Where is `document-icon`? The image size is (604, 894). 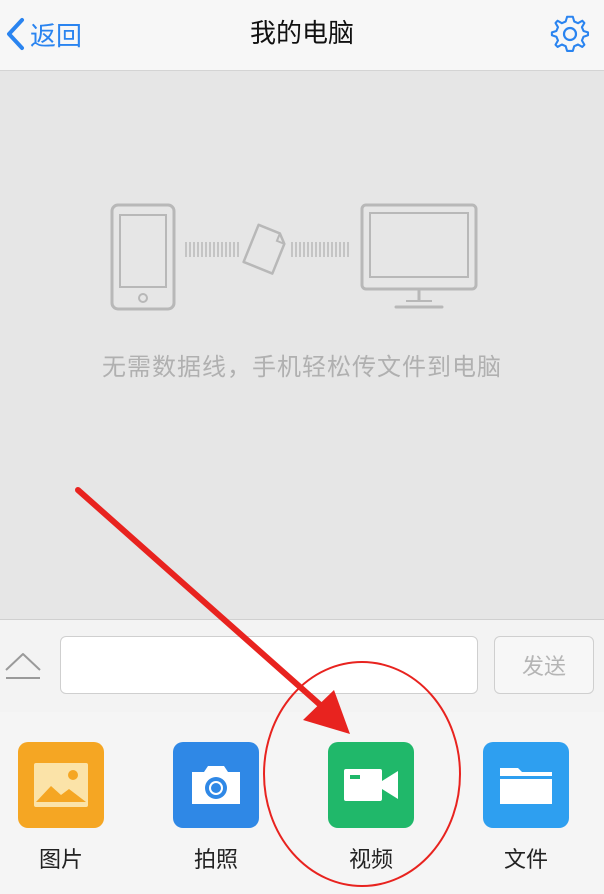 document-icon is located at coordinates (264, 249).